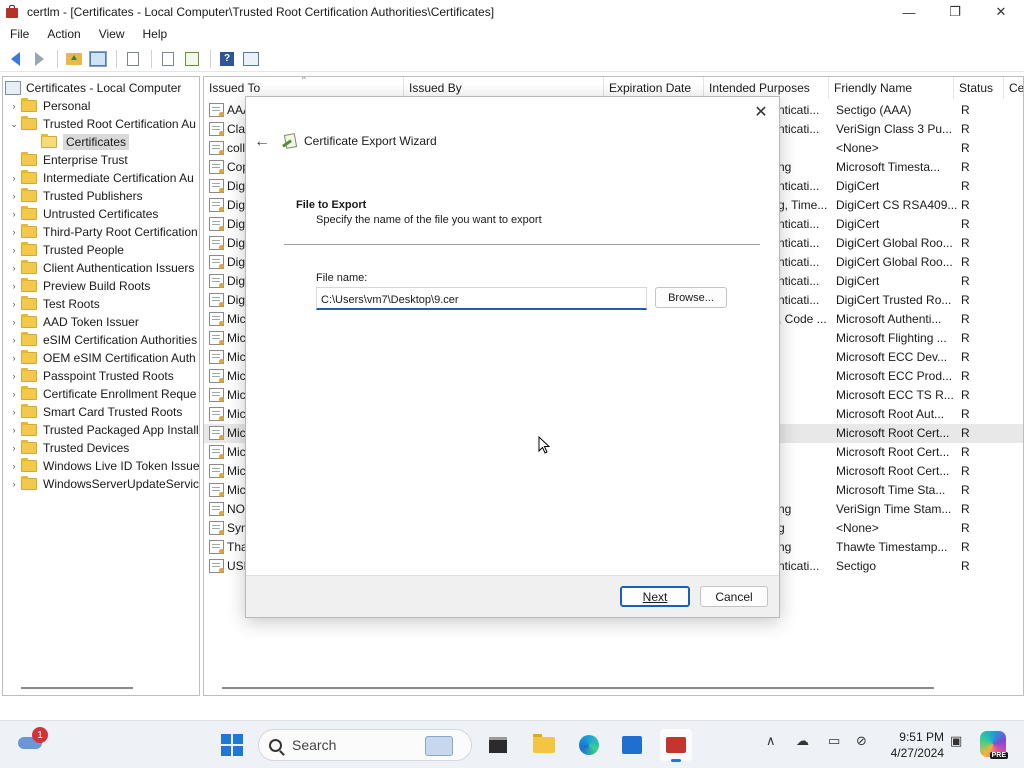 This screenshot has width=1024, height=768. Describe the element at coordinates (956, 741) in the screenshot. I see `notification-icon: ▣` at that location.